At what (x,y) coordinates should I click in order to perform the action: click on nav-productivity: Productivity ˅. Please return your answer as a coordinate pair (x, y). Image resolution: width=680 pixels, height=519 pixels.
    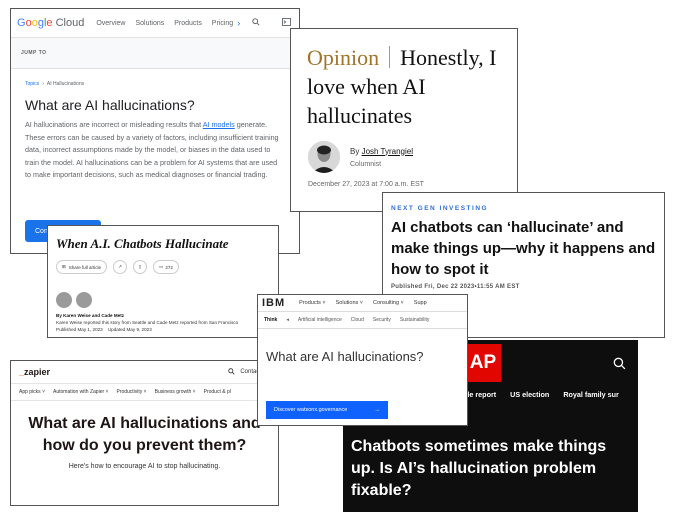
    Looking at the image, I should click on (131, 392).